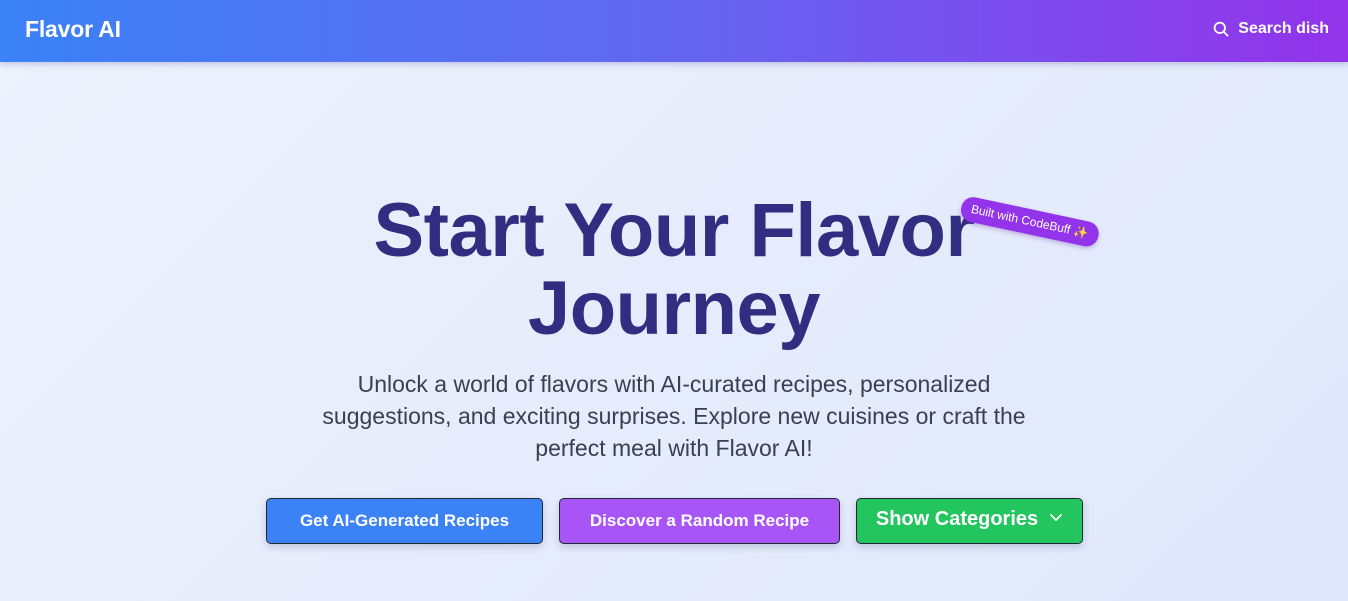 Image resolution: width=1348 pixels, height=601 pixels. I want to click on search-icon, so click(1221, 29).